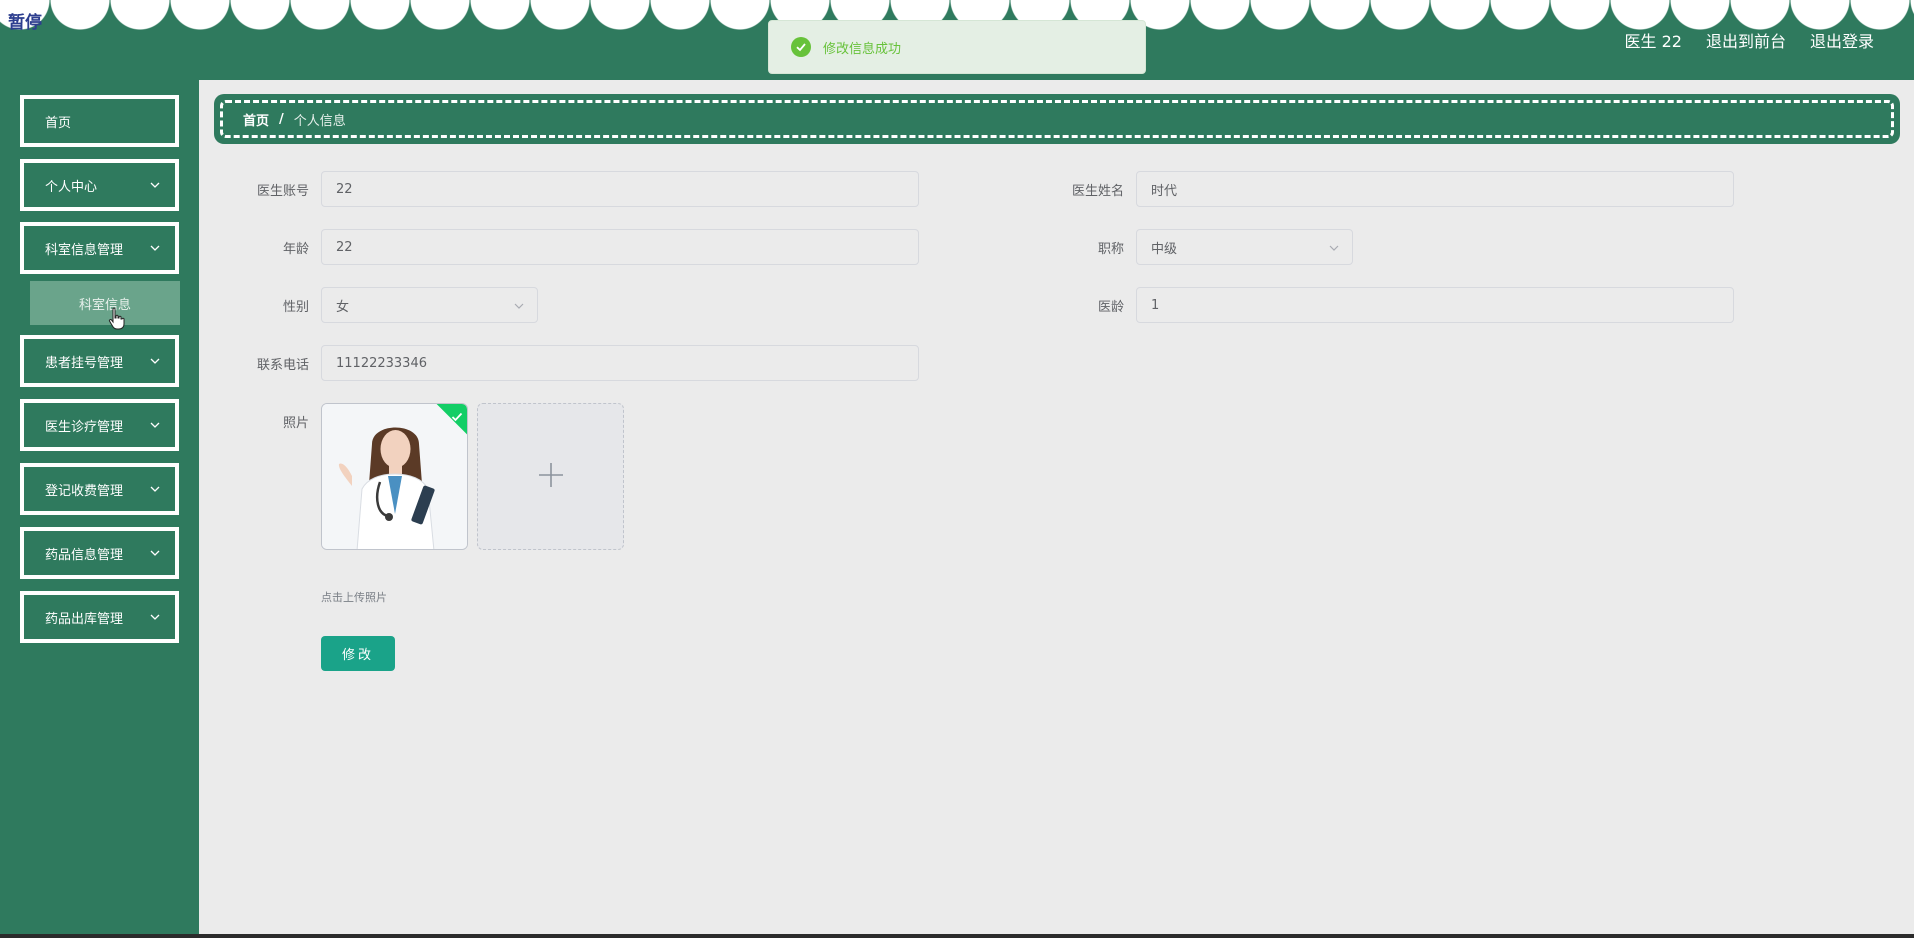  Describe the element at coordinates (84, 250) in the screenshot. I see `sidebar-item-label: 科室信息管理` at that location.